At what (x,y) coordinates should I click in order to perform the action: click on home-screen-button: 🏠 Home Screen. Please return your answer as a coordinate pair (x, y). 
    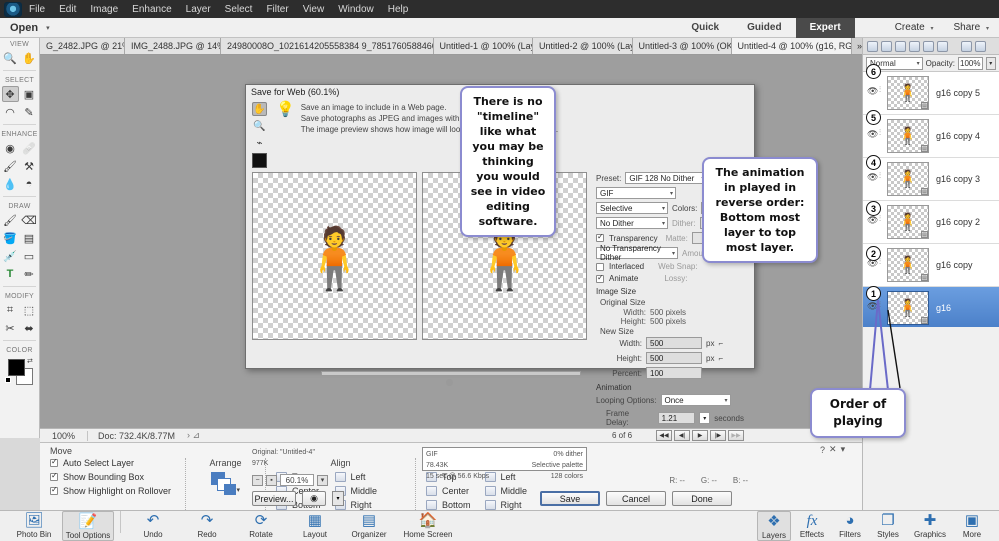
    Looking at the image, I should click on (428, 525).